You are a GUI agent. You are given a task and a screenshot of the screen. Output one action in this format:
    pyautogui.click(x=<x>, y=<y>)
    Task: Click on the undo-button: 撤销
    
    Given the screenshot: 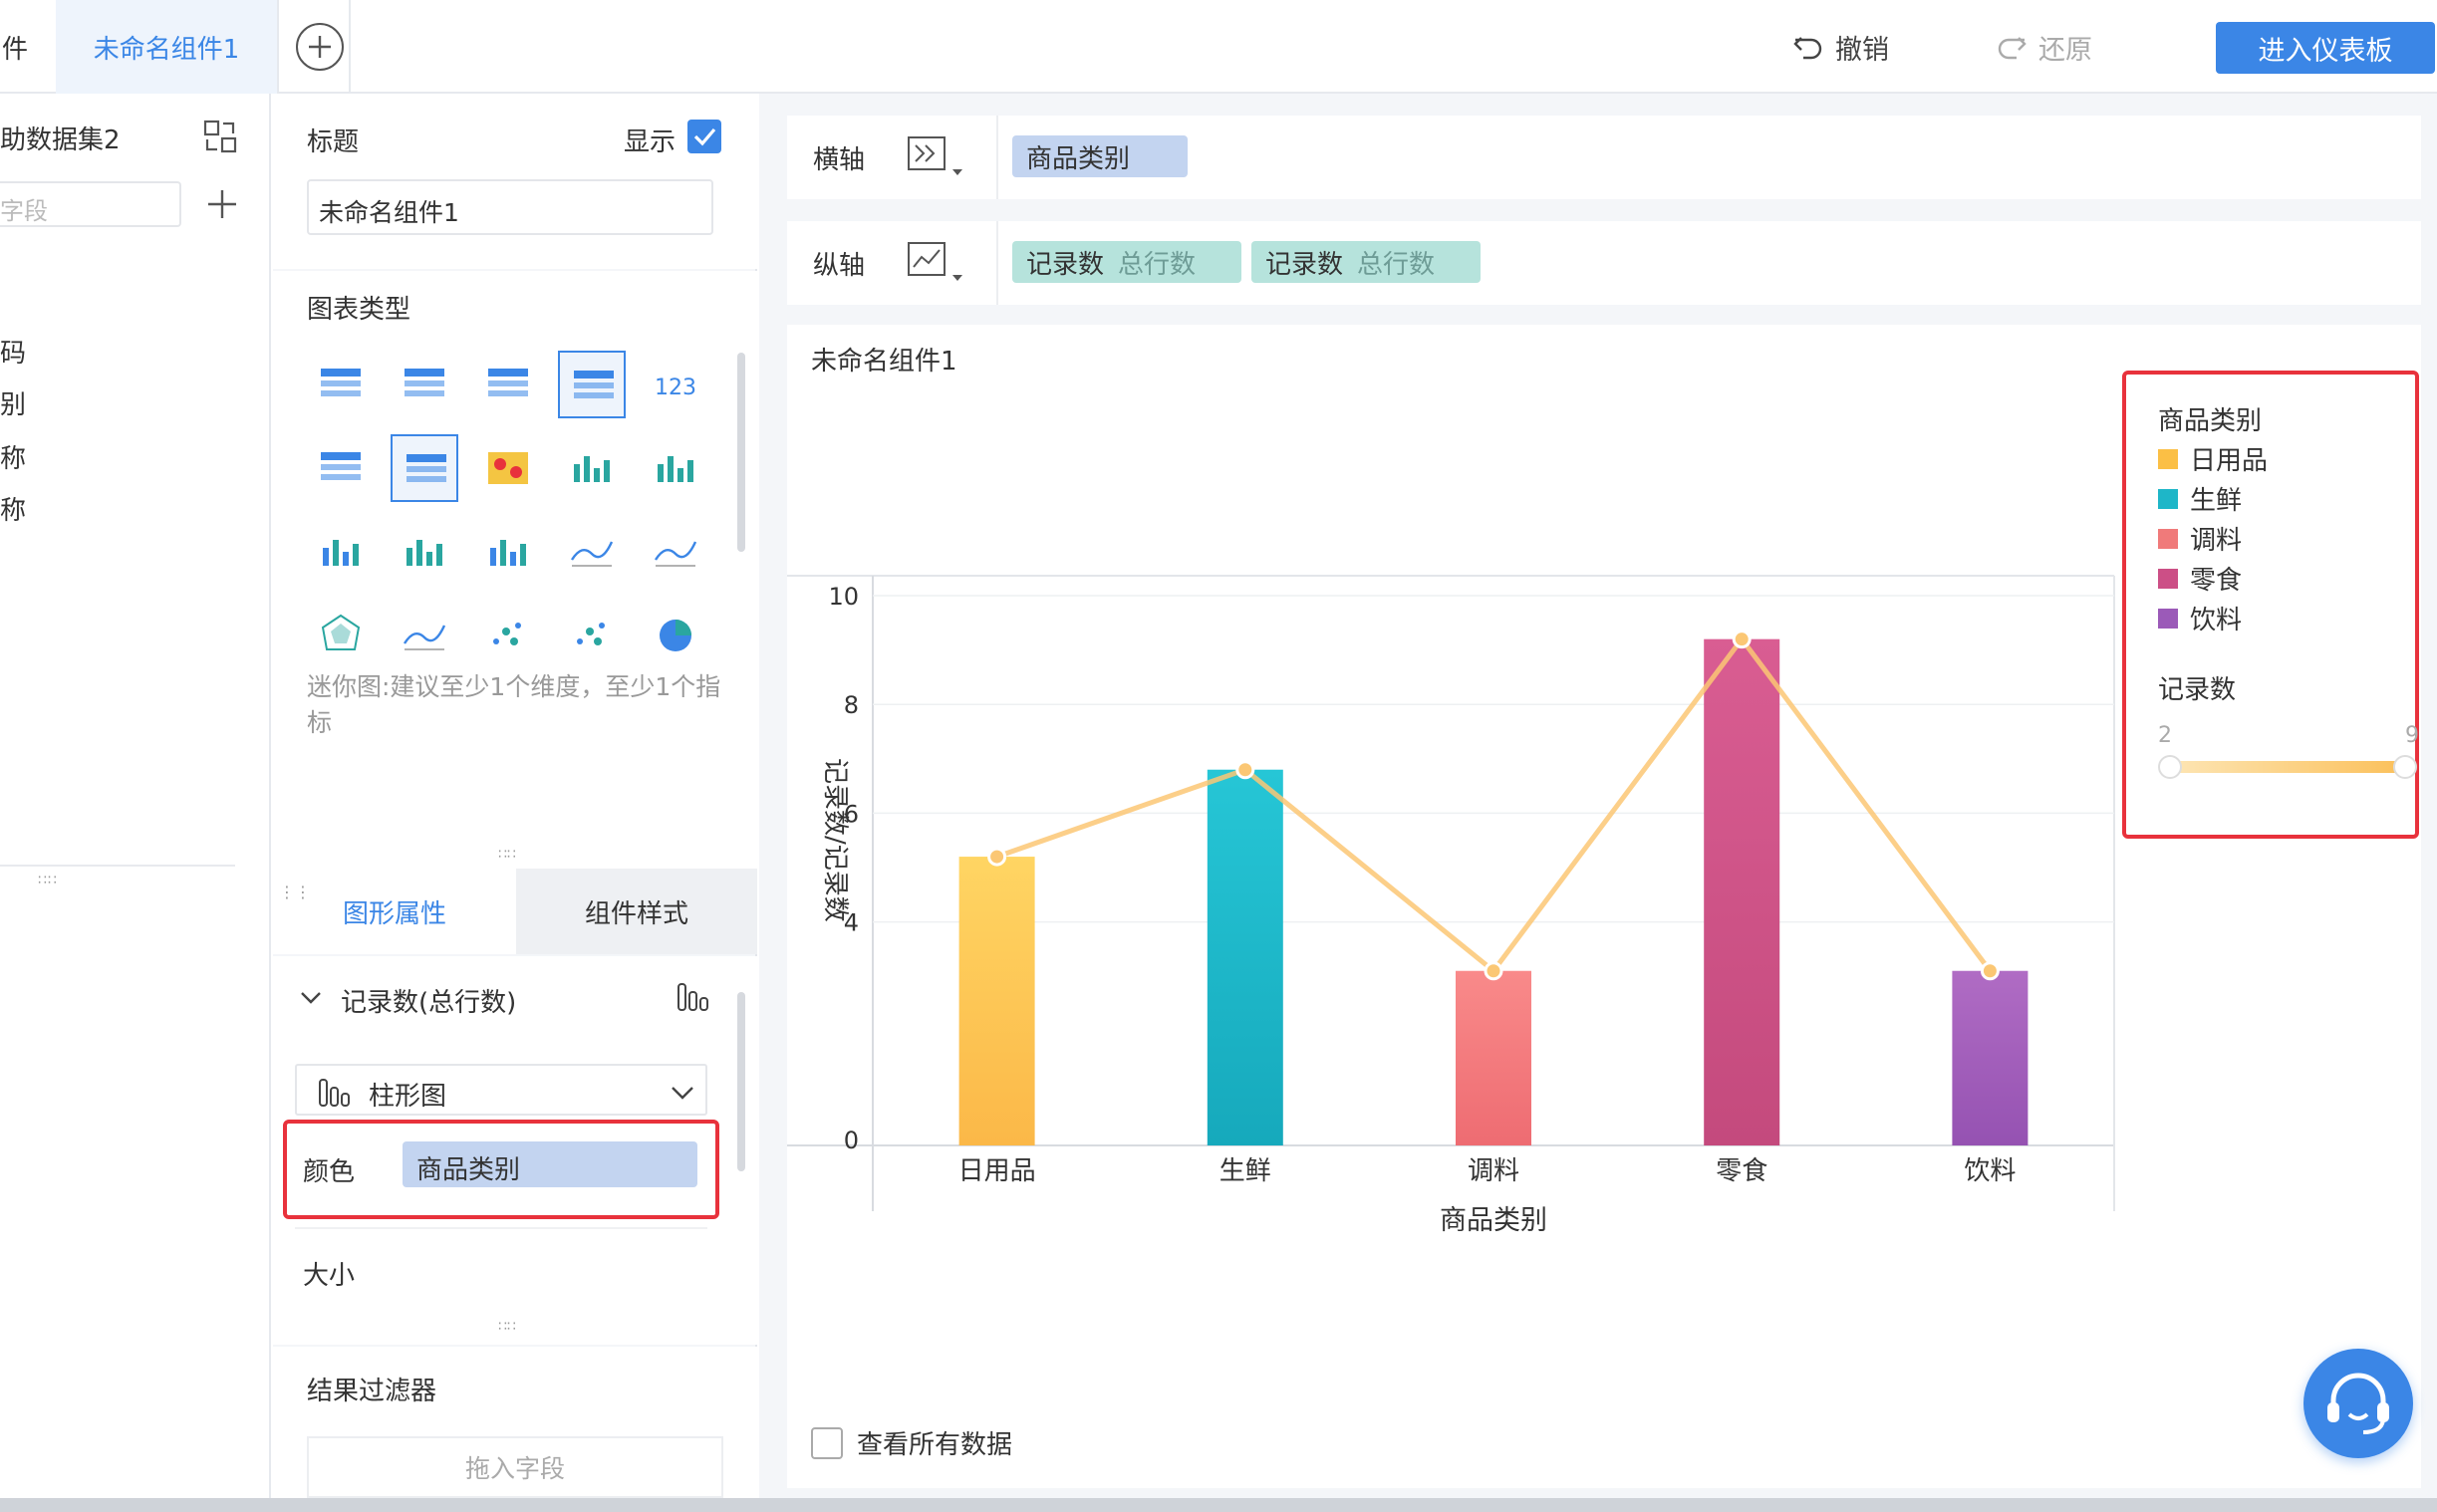 What is the action you would take?
    pyautogui.click(x=1841, y=47)
    